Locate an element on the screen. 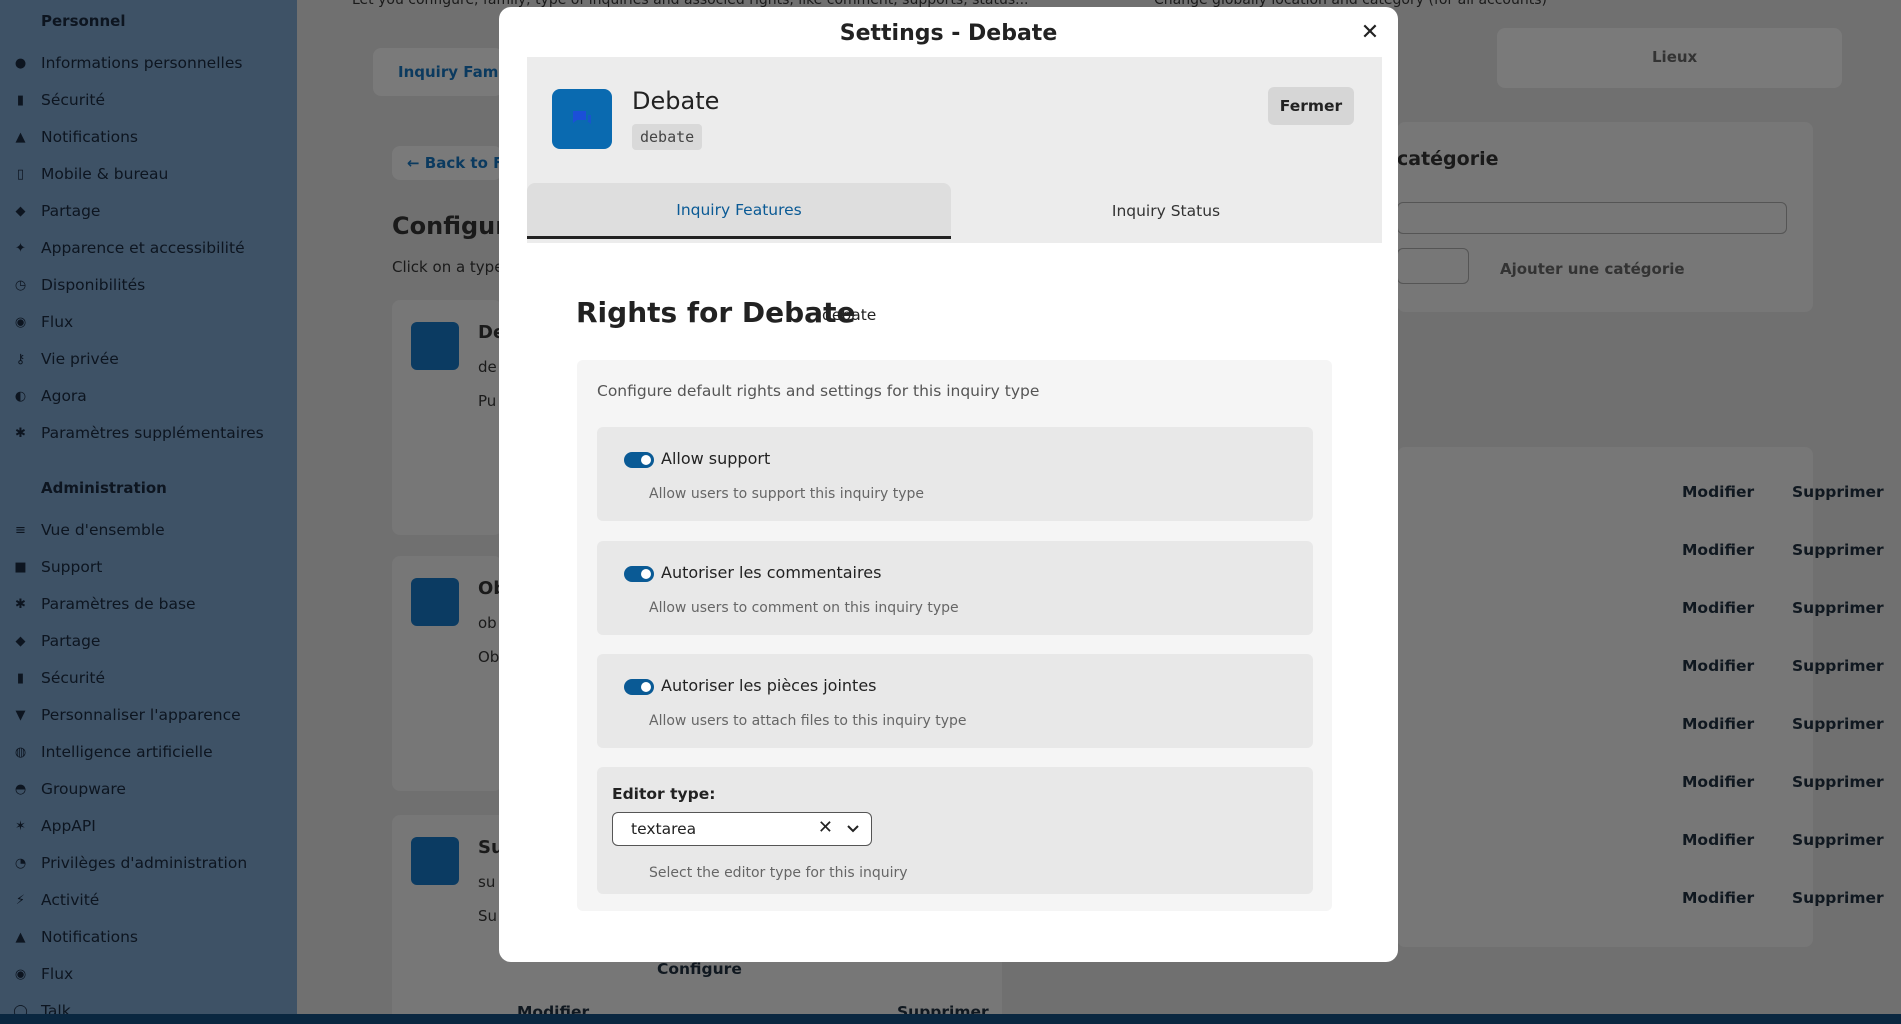 This screenshot has width=1901, height=1024. share-icon: ◆ is located at coordinates (20, 641).